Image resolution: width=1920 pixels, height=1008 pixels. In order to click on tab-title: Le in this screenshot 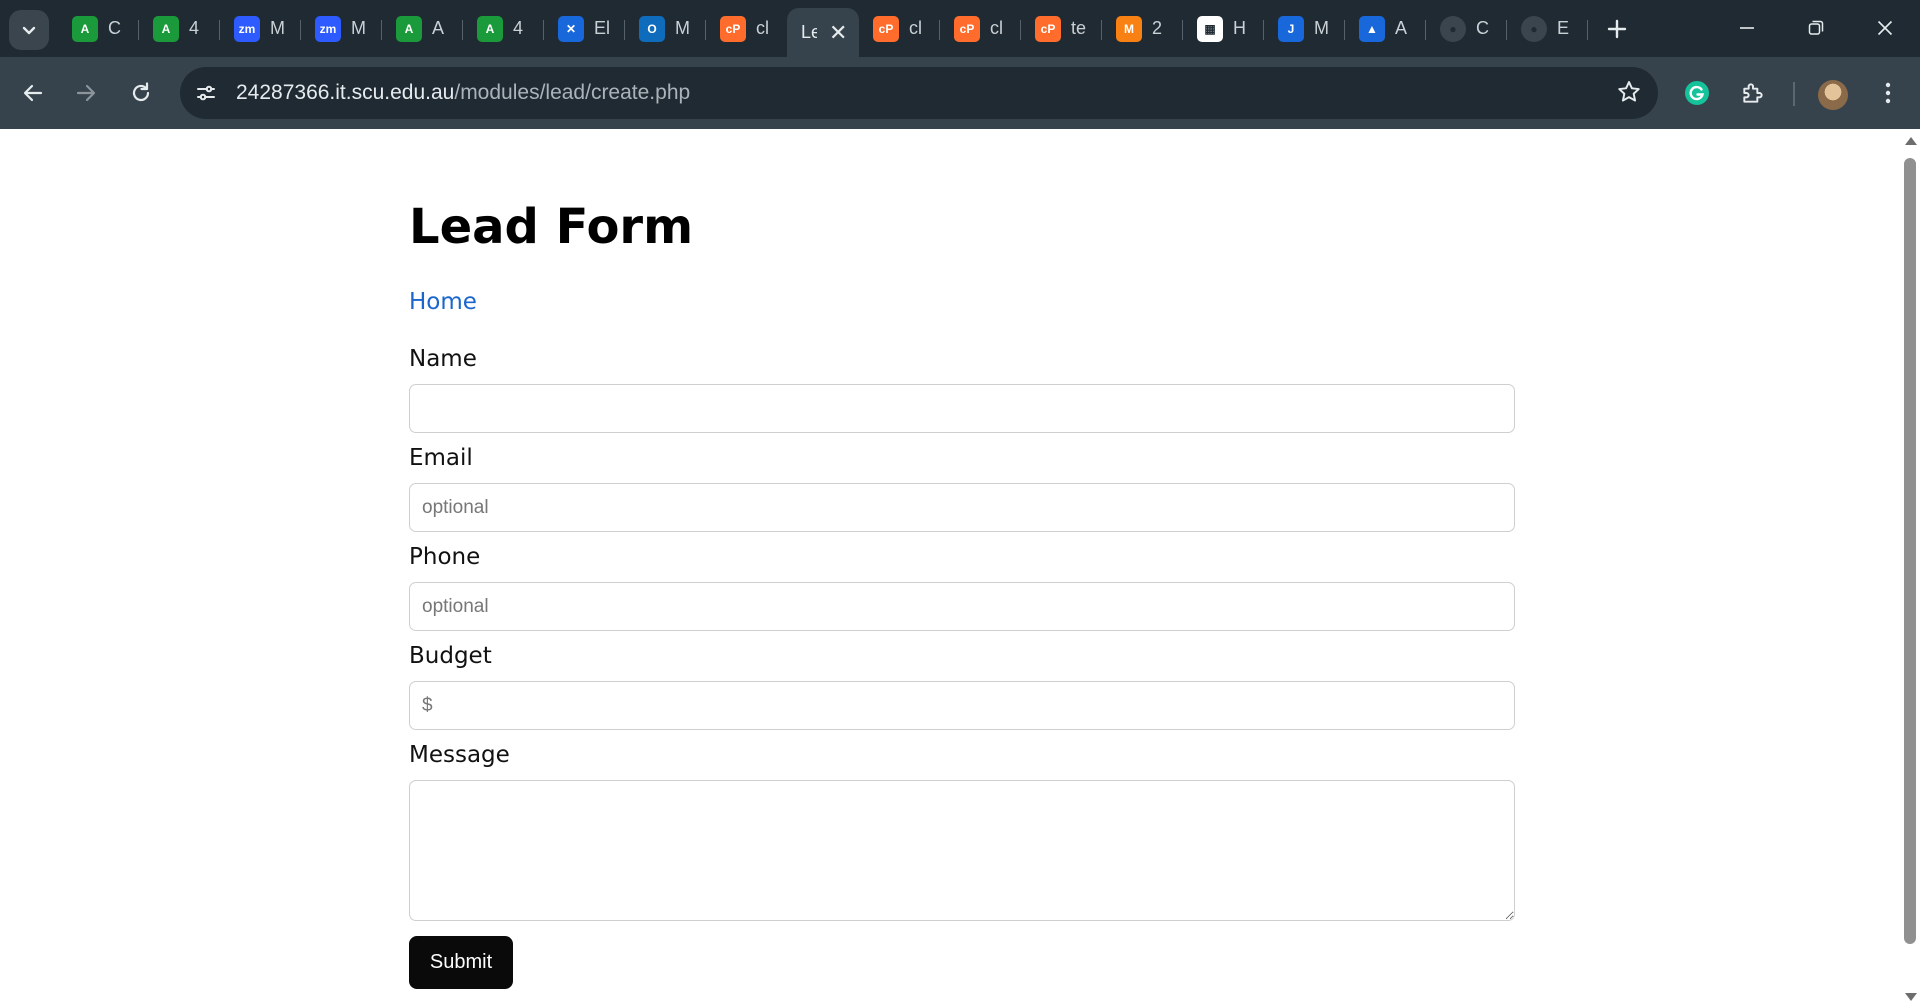, I will do `click(809, 32)`.